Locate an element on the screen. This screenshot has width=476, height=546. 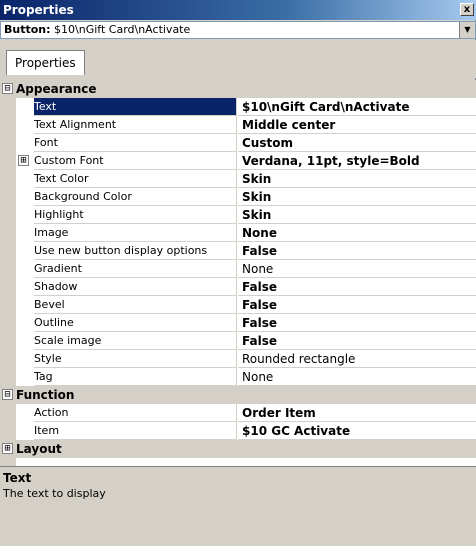
tab-properties: Properties is located at coordinates (45, 62).